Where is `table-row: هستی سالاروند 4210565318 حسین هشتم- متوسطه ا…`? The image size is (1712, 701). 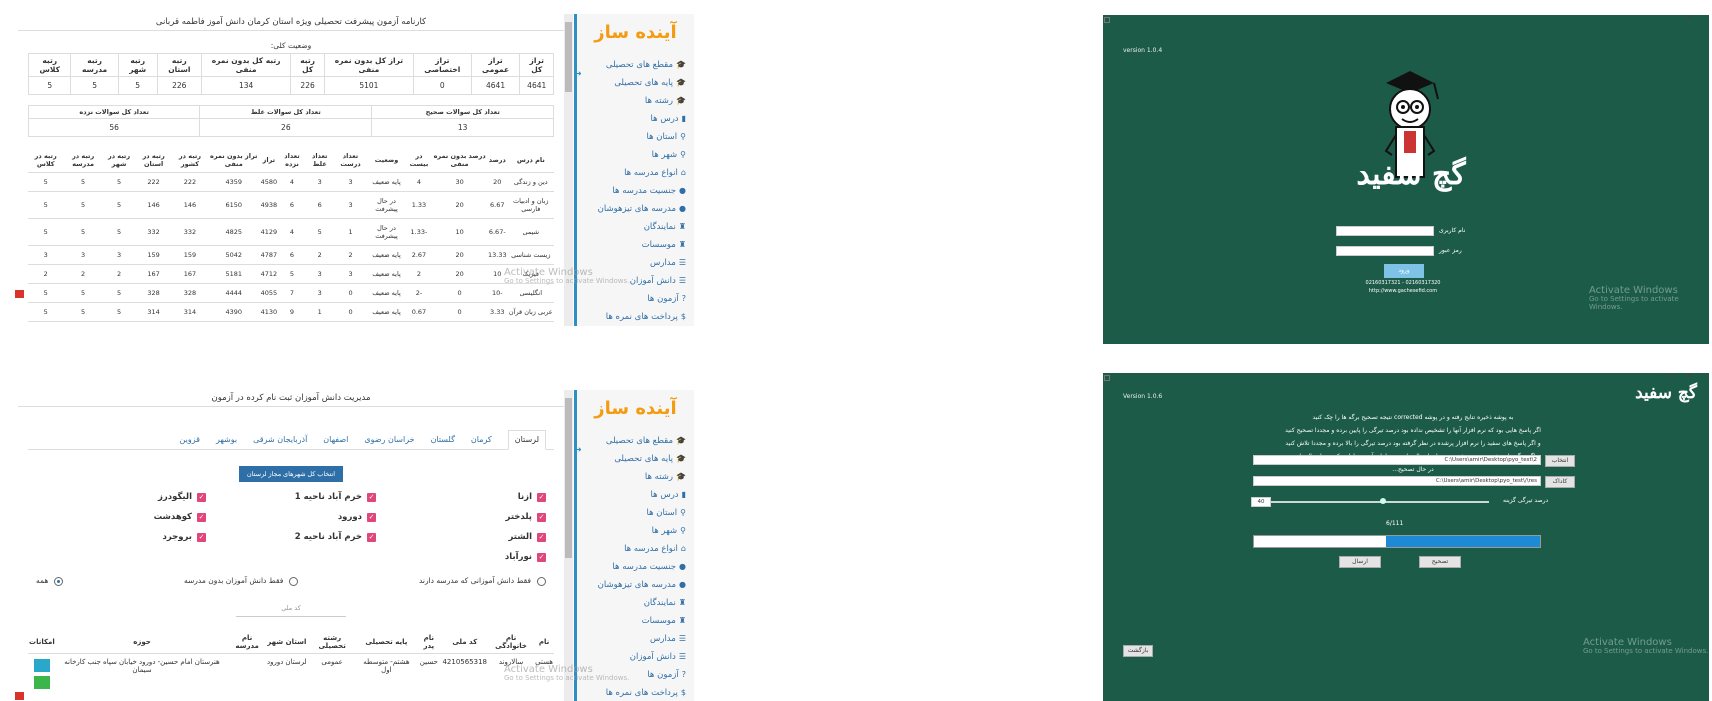
table-row: هستی سالاروند 4210565318 حسین هشتم- متوسطه ا… is located at coordinates (291, 674).